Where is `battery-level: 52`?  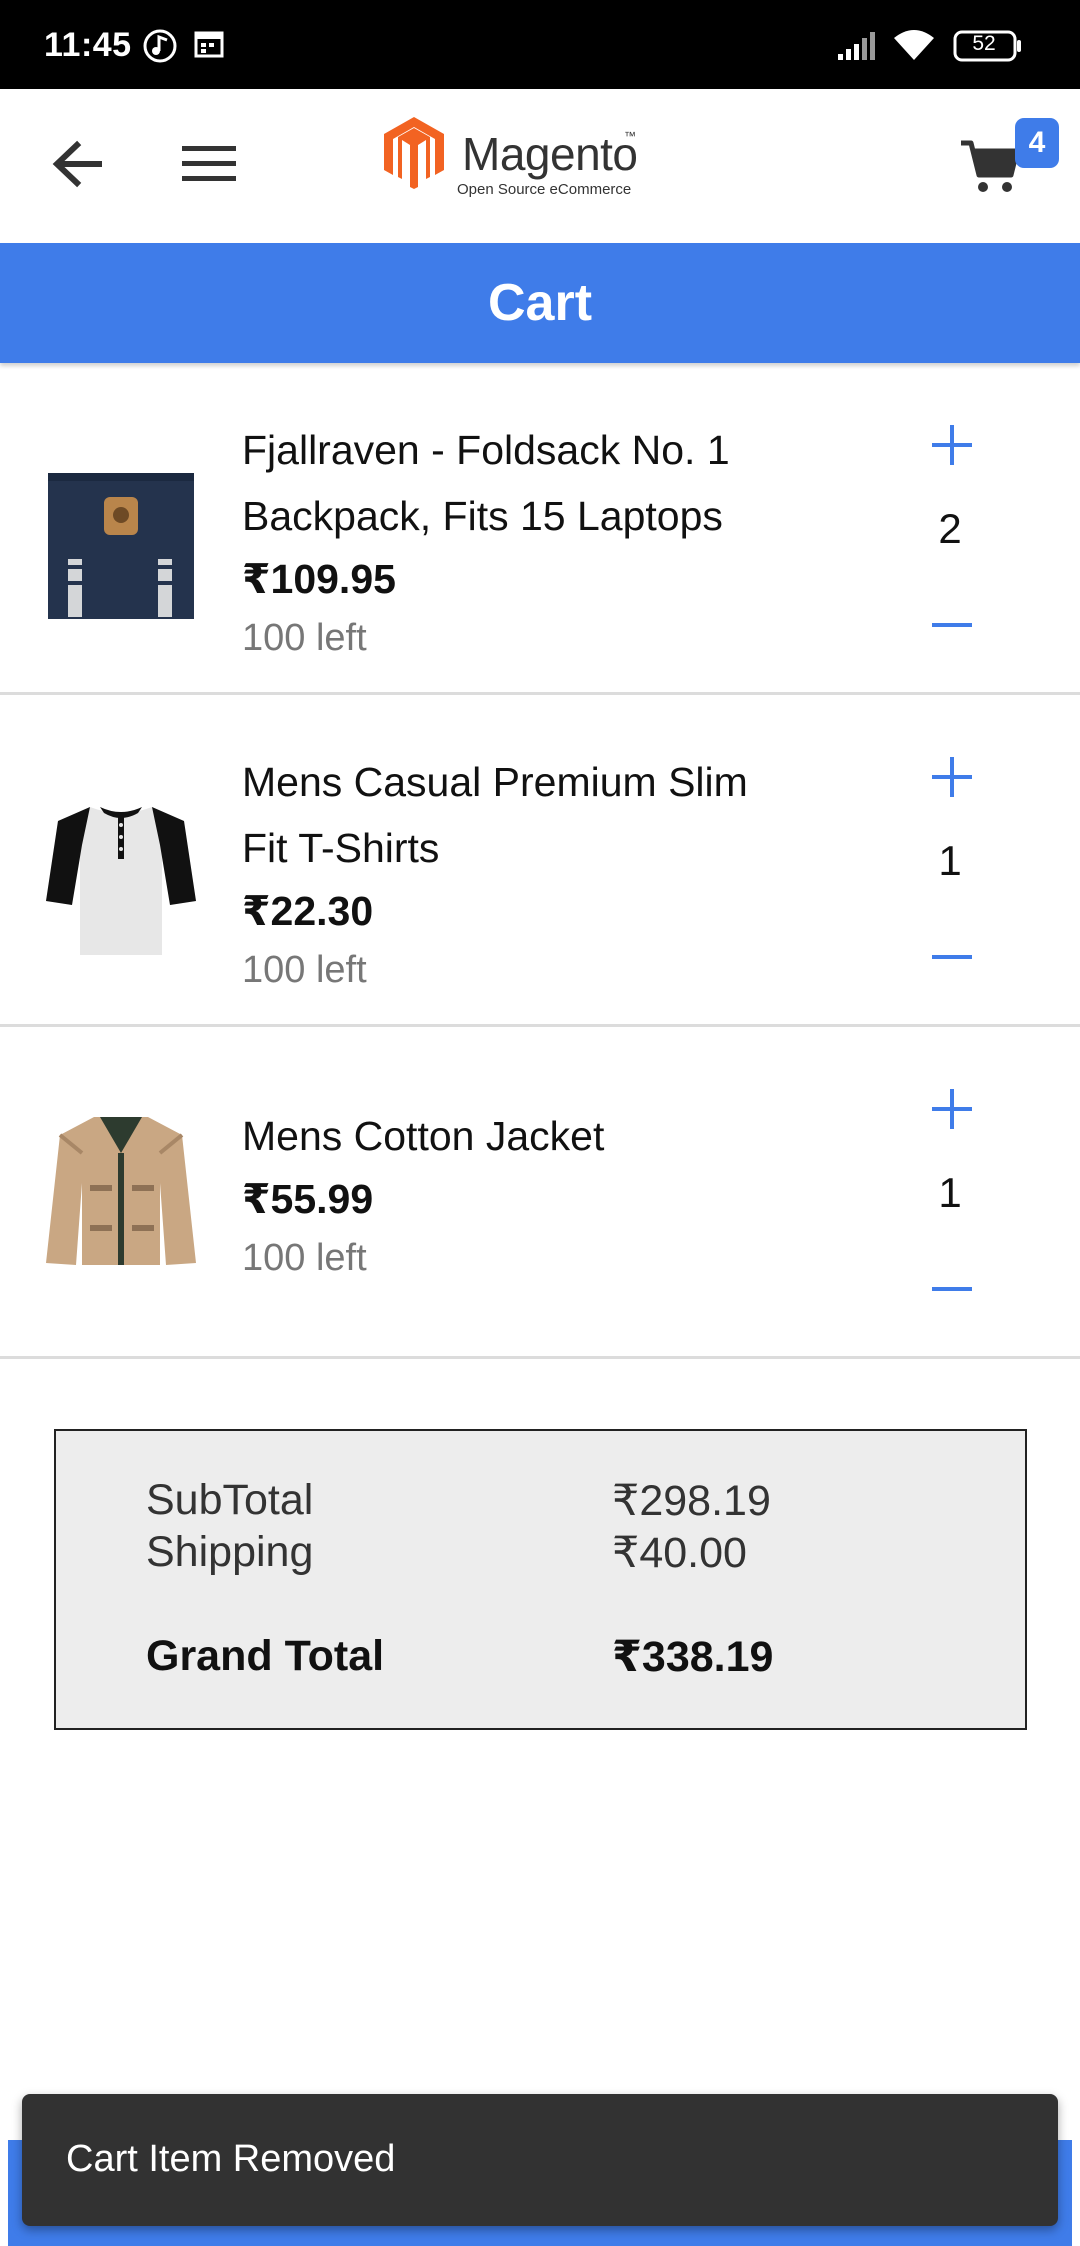
battery-level: 52 is located at coordinates (984, 43).